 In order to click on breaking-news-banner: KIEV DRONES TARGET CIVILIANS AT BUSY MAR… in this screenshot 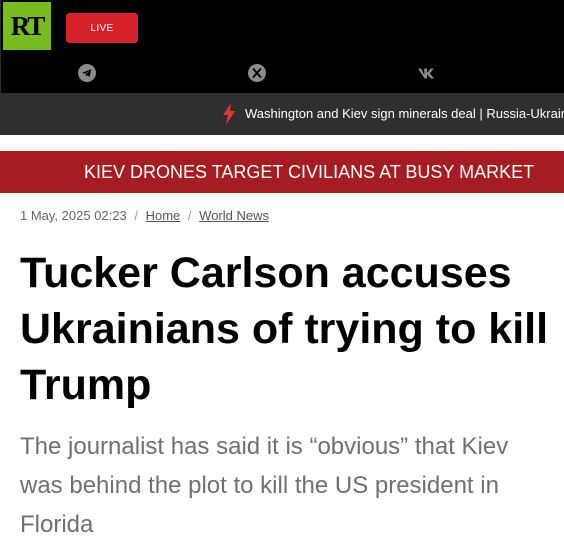, I will do `click(282, 172)`.